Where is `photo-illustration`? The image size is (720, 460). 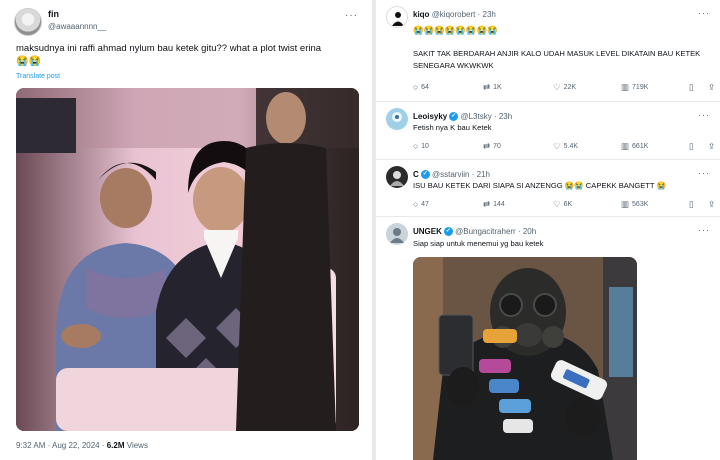
photo-illustration is located at coordinates (525, 358).